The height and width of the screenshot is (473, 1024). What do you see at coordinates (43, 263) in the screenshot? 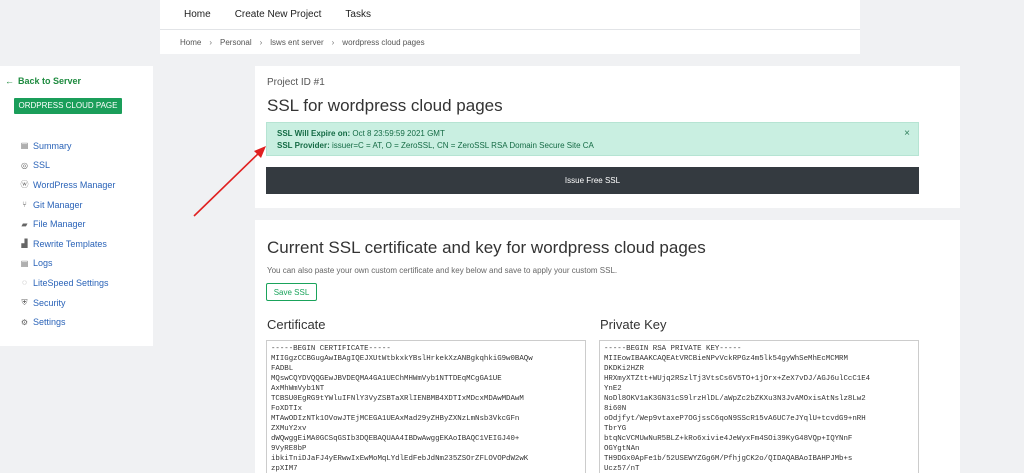
I see `sidebar-item-label: Logs` at bounding box center [43, 263].